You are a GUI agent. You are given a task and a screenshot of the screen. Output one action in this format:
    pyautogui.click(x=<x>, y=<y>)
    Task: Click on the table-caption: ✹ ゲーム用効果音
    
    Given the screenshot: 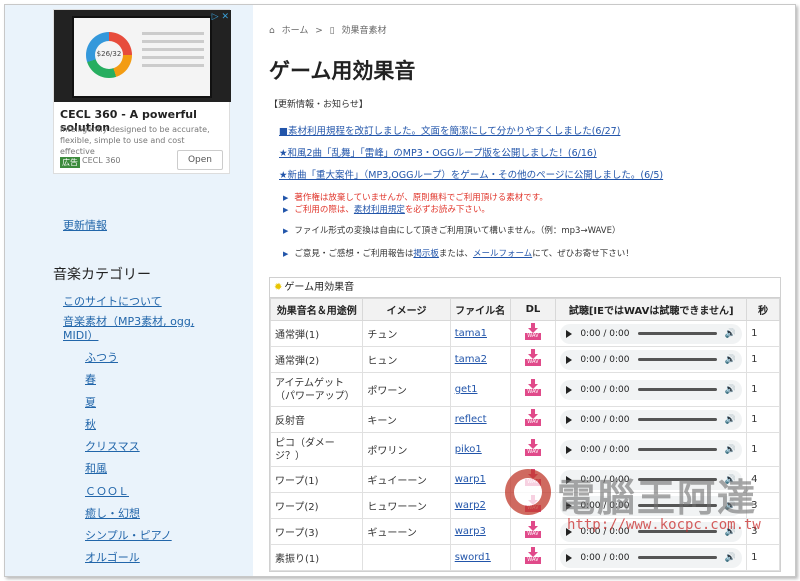 What is the action you would take?
    pyautogui.click(x=525, y=288)
    